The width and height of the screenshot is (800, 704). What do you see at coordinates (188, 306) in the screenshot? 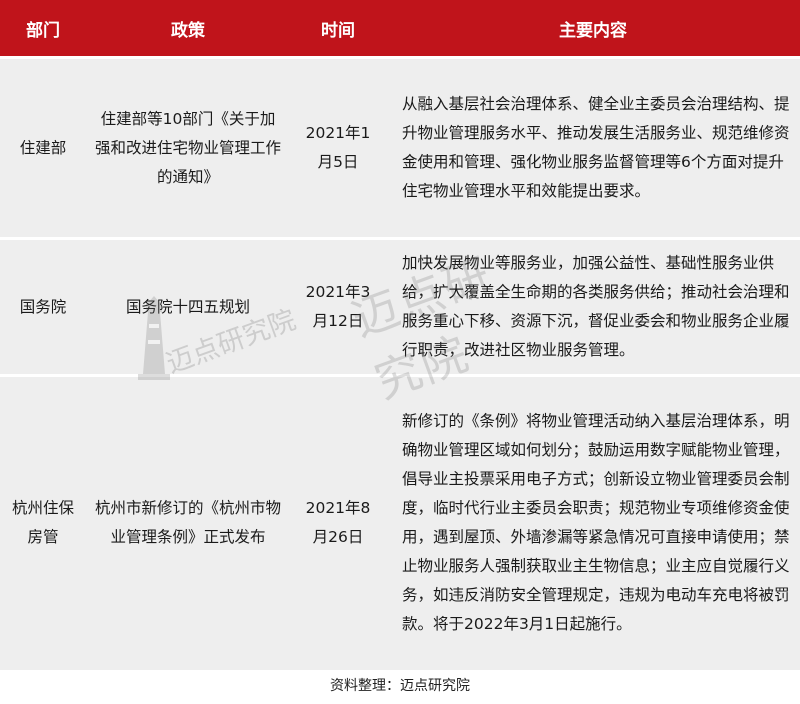
I see `cell-policy: 国务院十四五规划` at bounding box center [188, 306].